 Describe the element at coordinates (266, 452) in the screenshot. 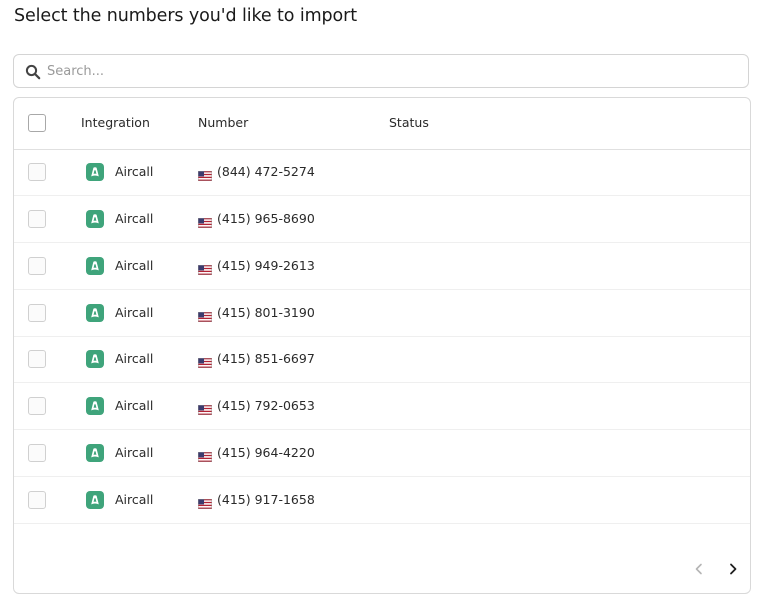

I see `phone-number: (415) 964-4220` at that location.